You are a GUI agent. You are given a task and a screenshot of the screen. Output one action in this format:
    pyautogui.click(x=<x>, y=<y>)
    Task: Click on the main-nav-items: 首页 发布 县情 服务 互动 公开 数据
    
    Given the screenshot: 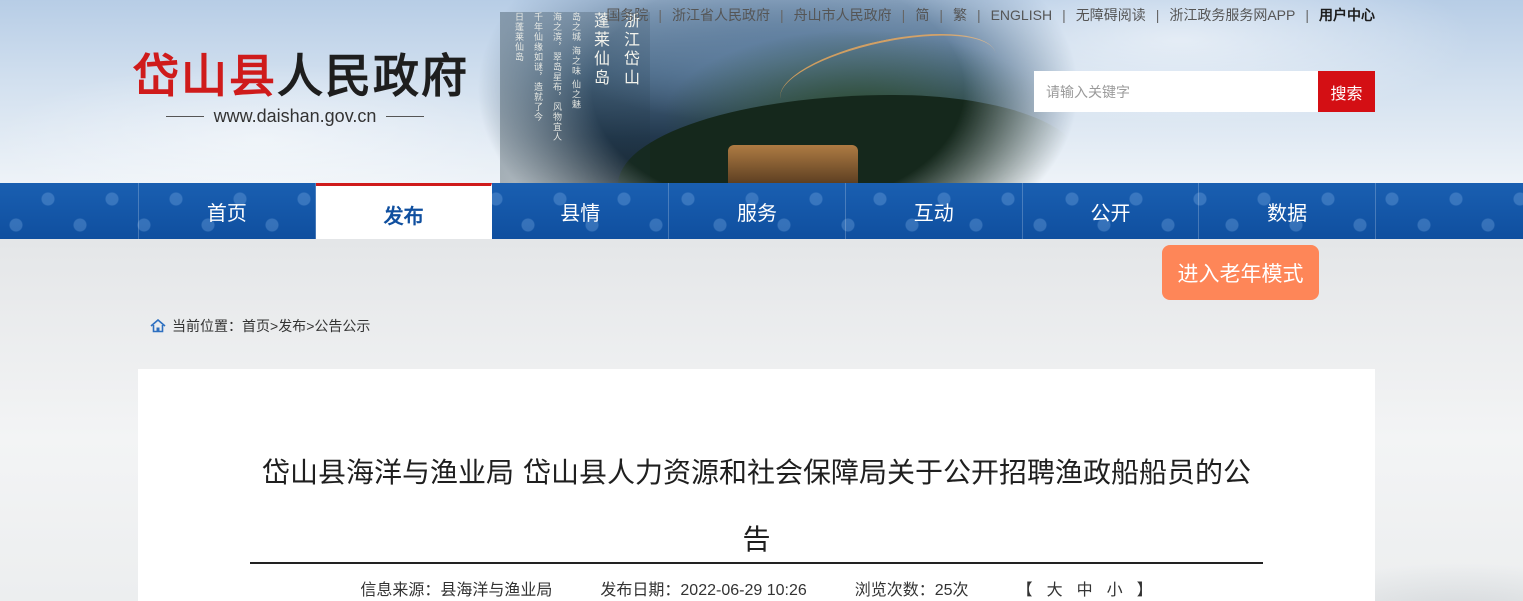 What is the action you would take?
    pyautogui.click(x=757, y=211)
    